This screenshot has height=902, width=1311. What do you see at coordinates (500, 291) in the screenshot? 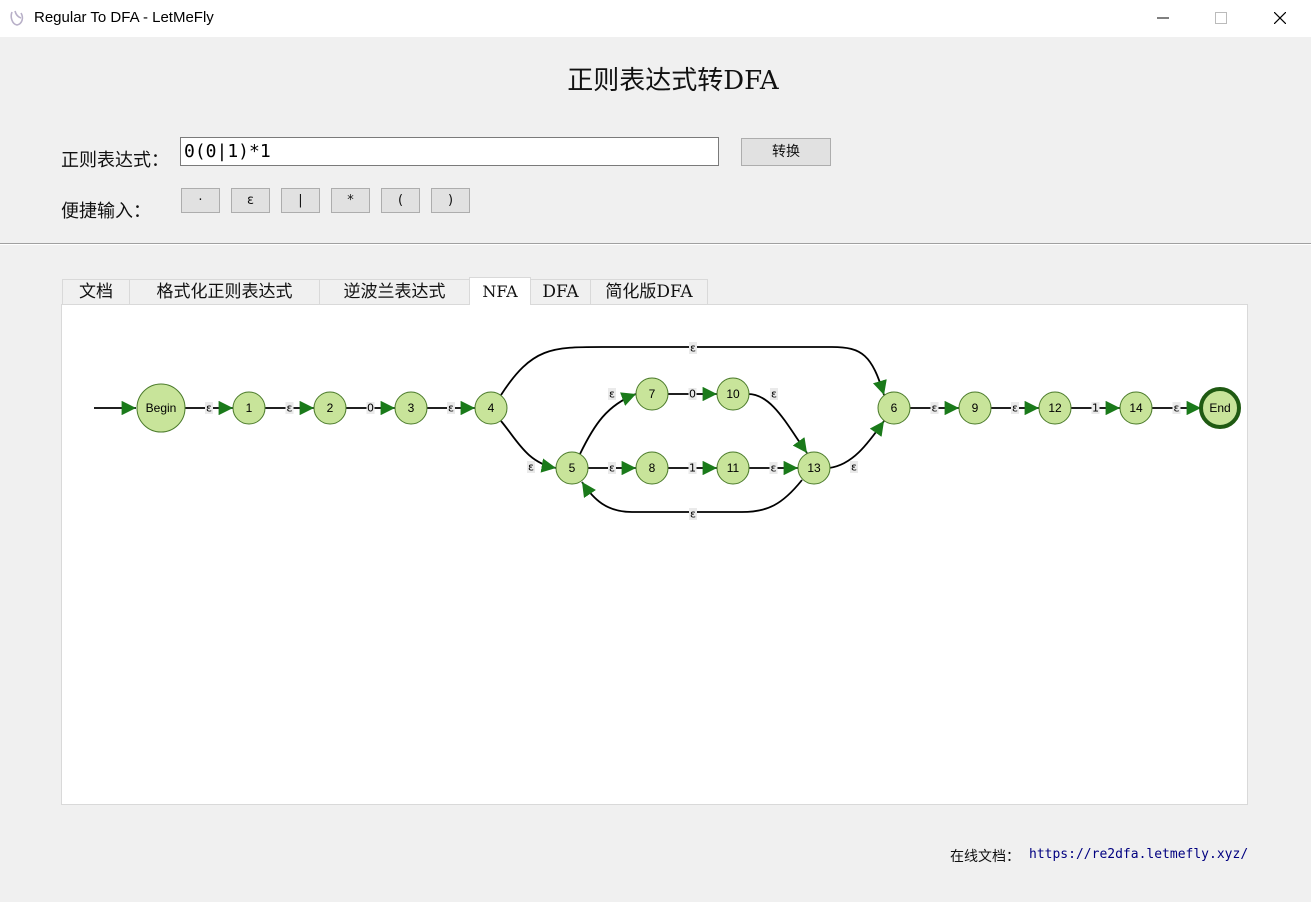
I see `tab-nfa: NFA` at bounding box center [500, 291].